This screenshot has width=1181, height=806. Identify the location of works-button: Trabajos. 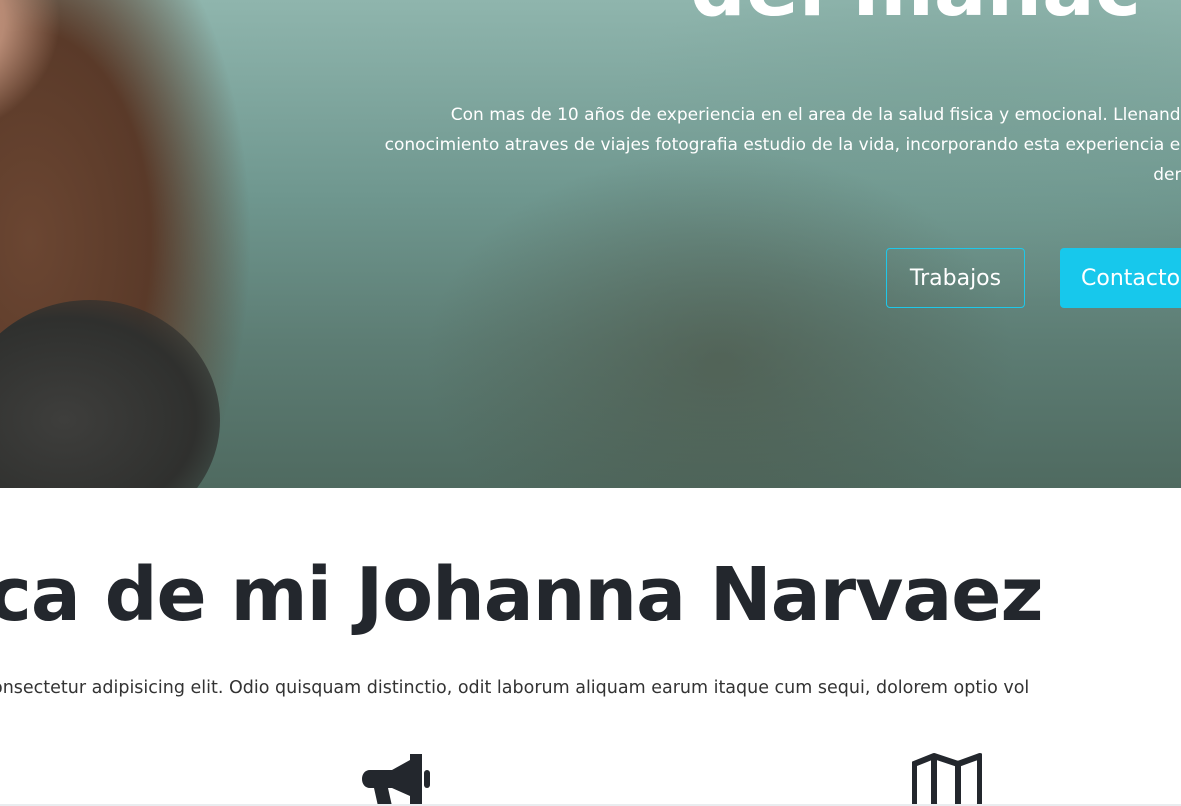
(955, 278).